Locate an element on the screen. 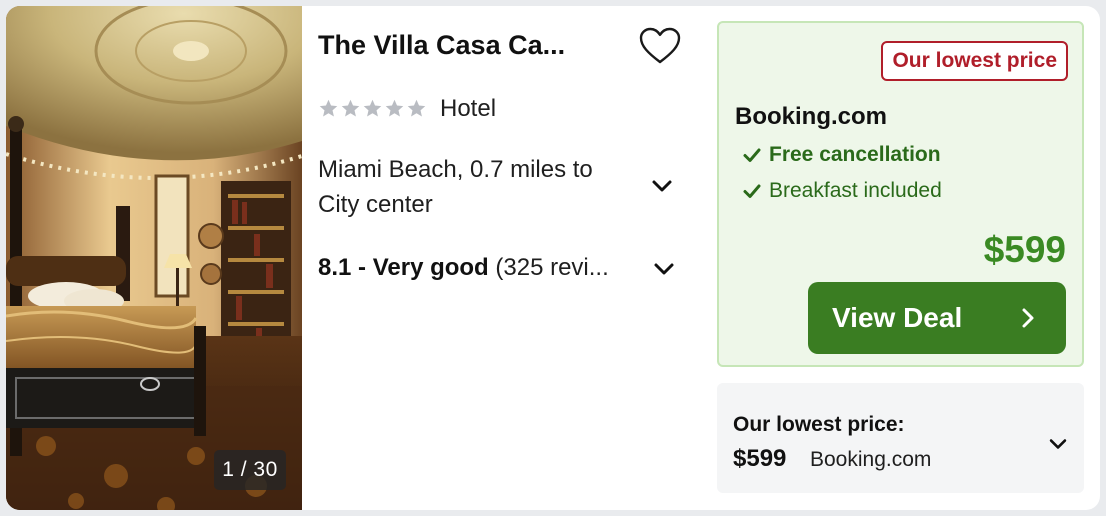  amenity-free-cancellation: Free cancellation is located at coordinates (841, 155).